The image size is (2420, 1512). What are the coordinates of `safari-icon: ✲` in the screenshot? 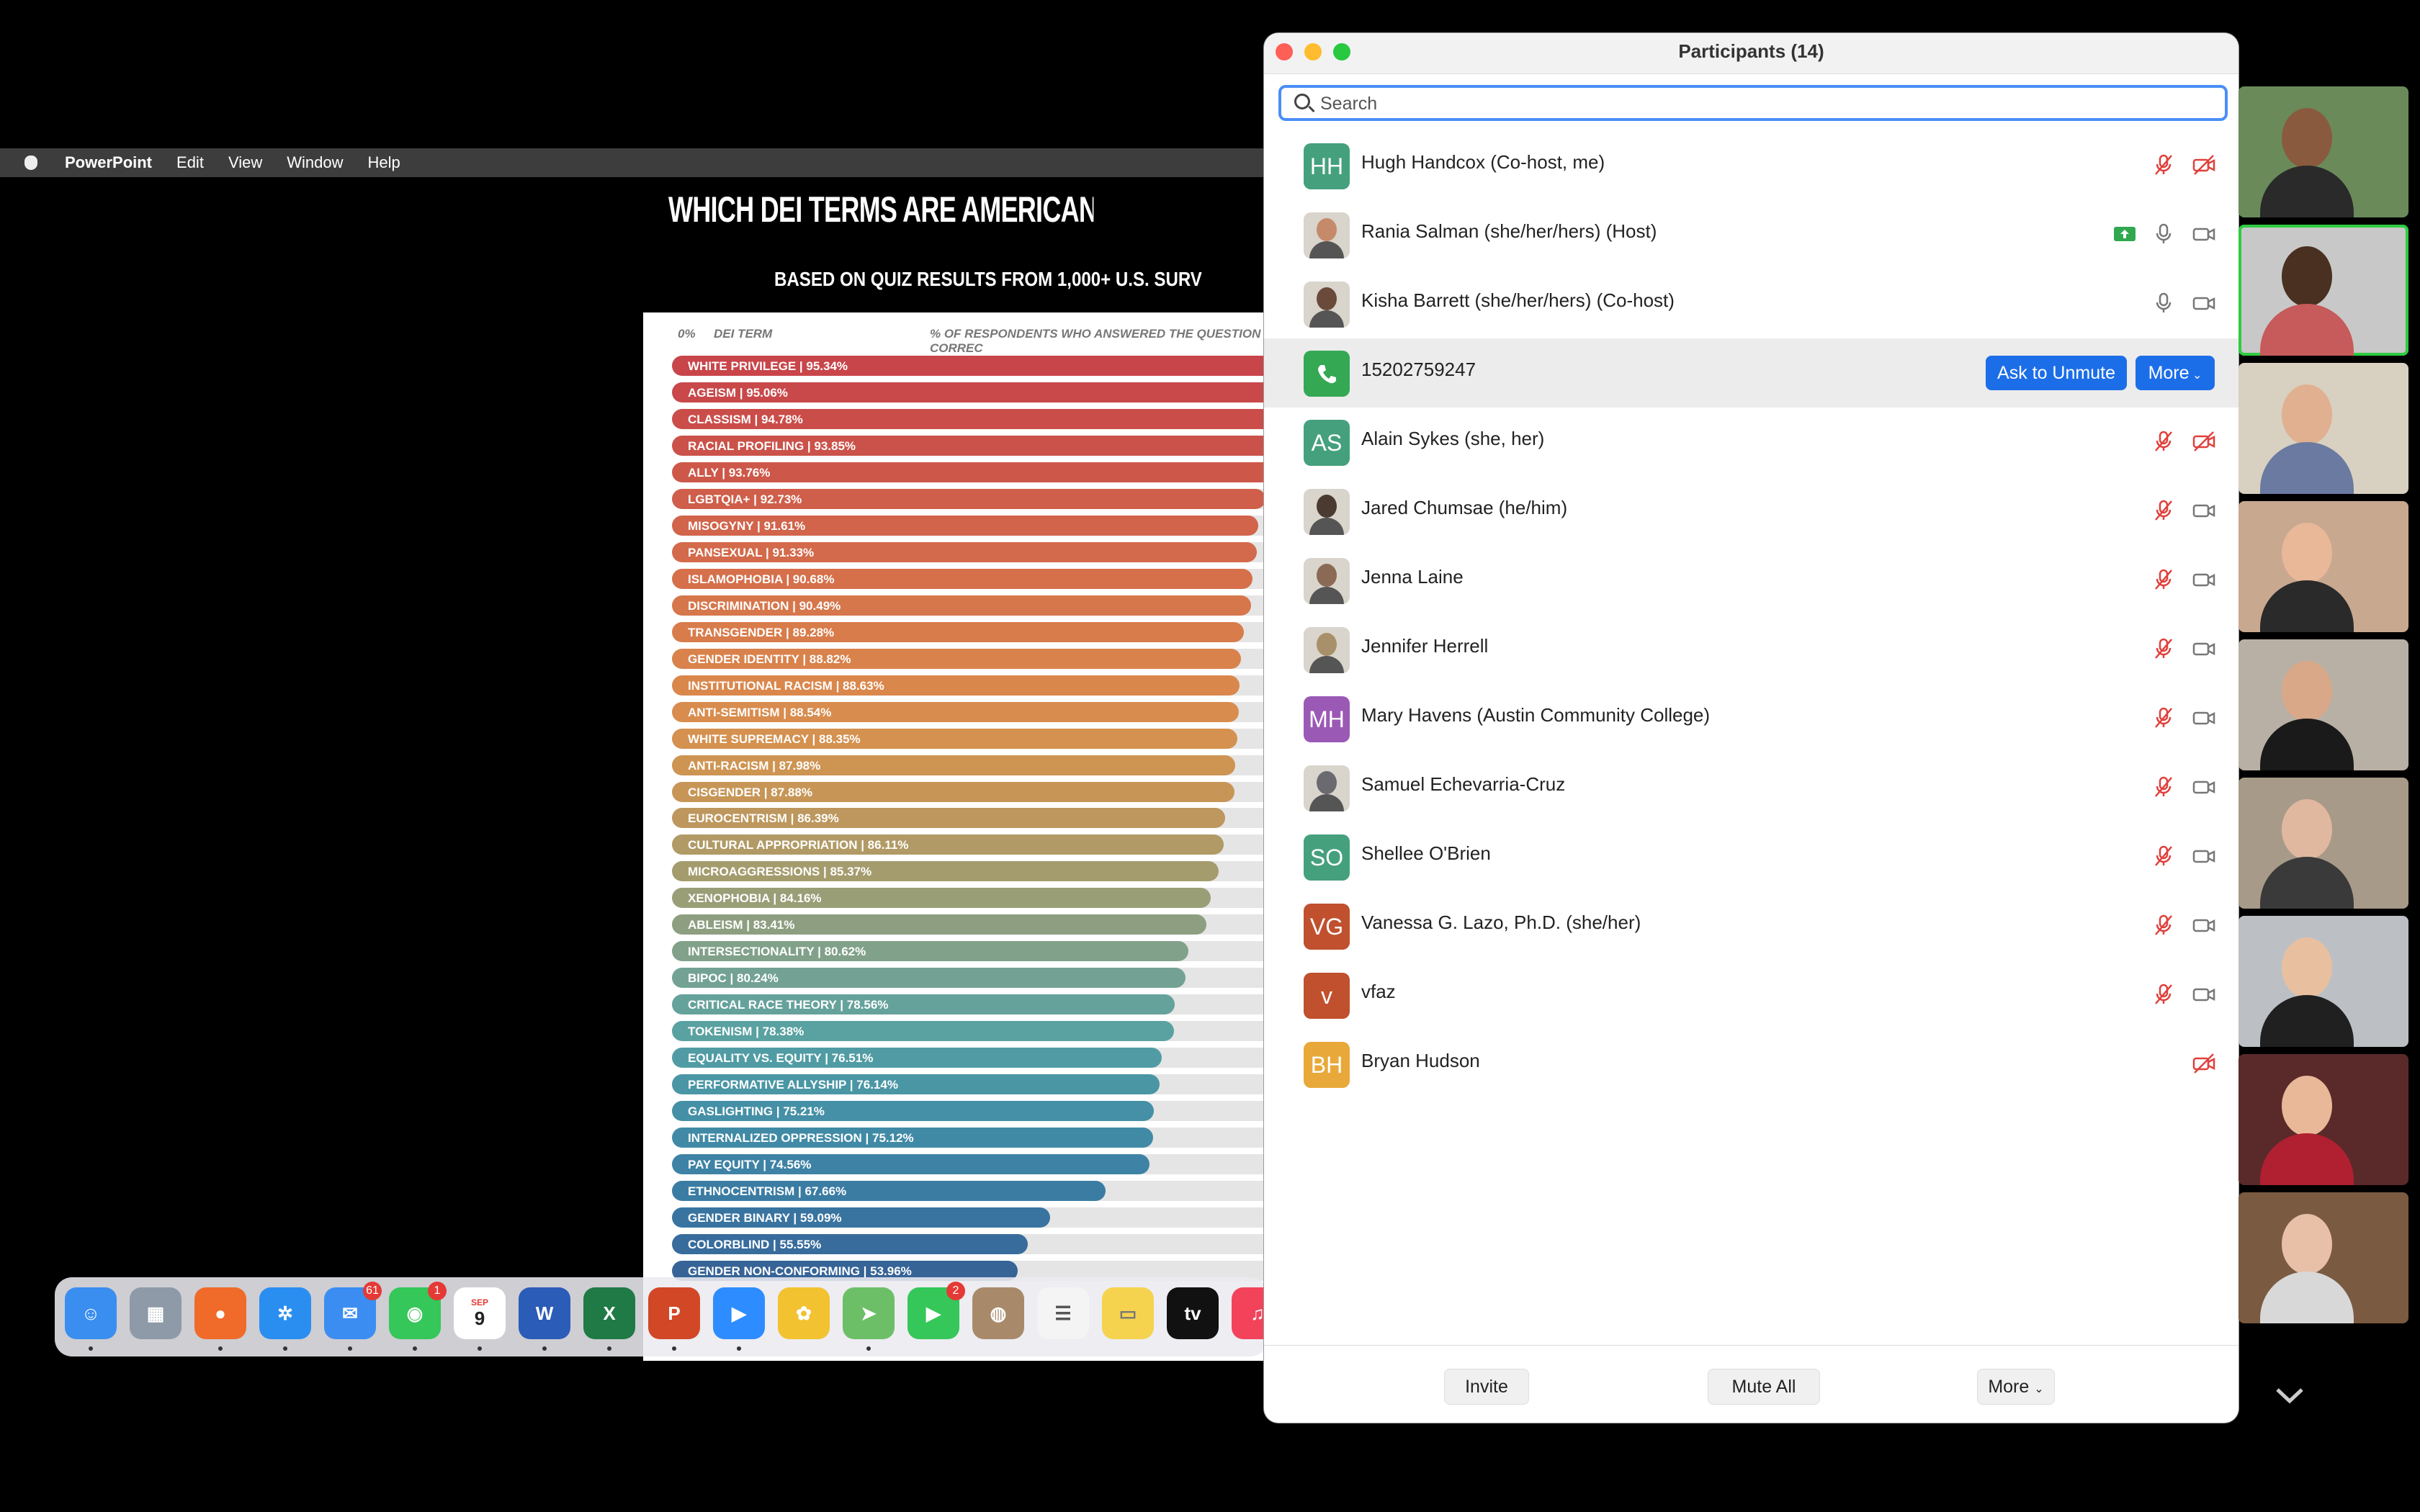 It's located at (285, 1313).